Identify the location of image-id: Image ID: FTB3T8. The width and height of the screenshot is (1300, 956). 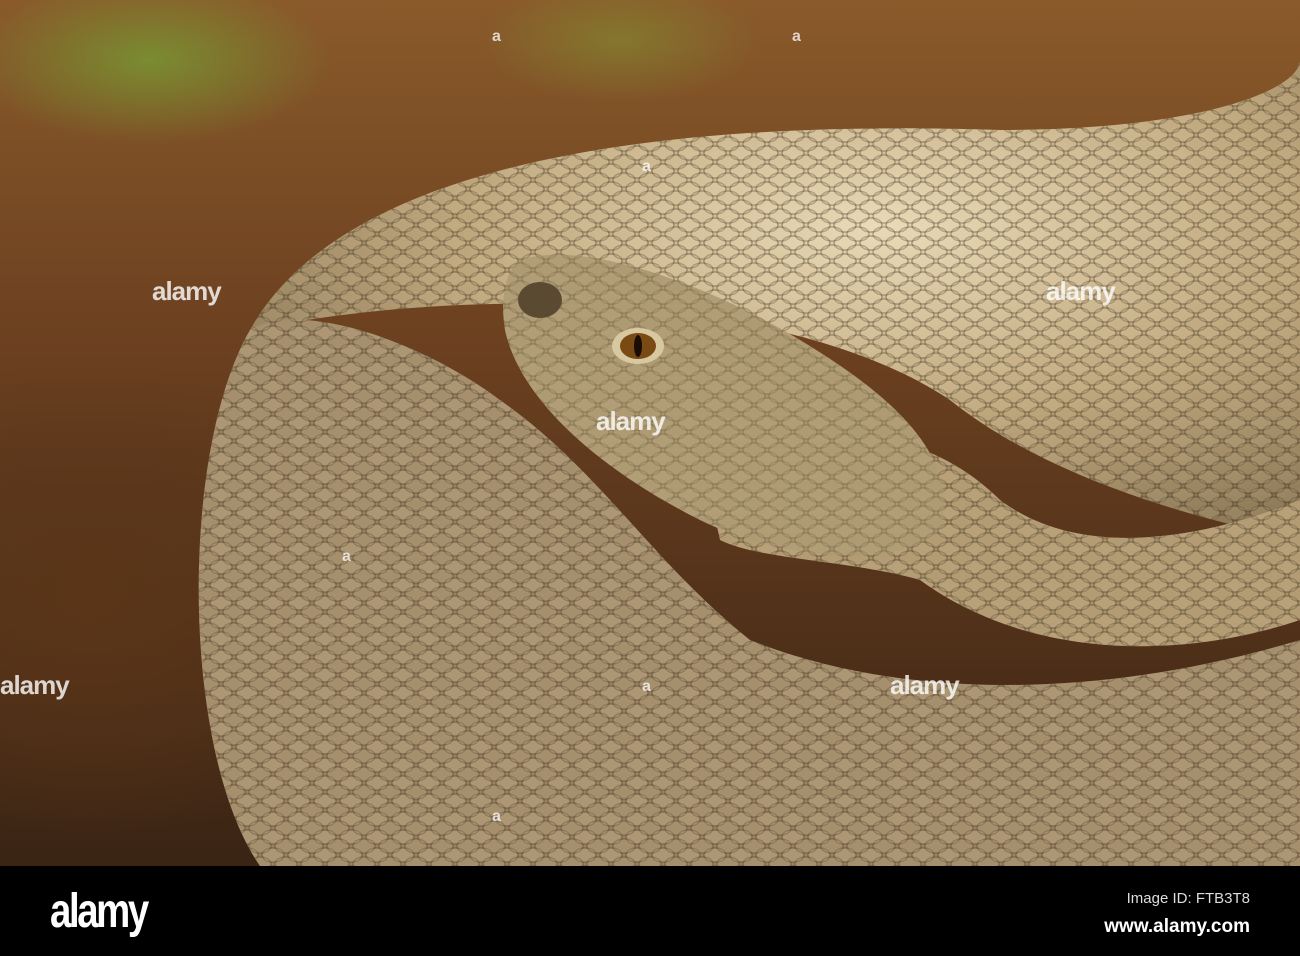
(1188, 898).